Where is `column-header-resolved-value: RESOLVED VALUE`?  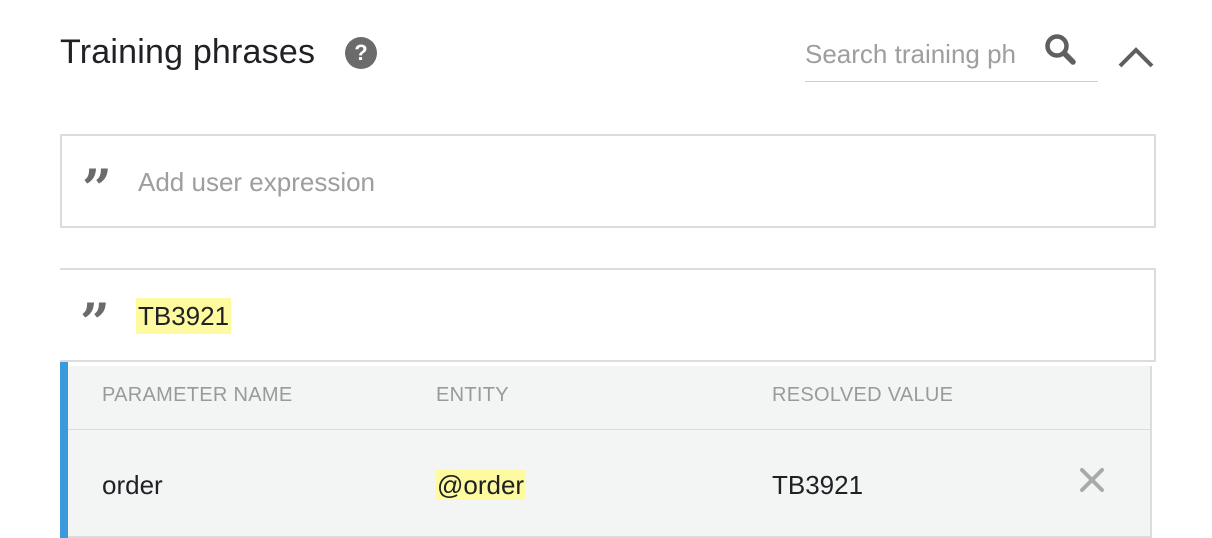
column-header-resolved-value: RESOLVED VALUE is located at coordinates (863, 395).